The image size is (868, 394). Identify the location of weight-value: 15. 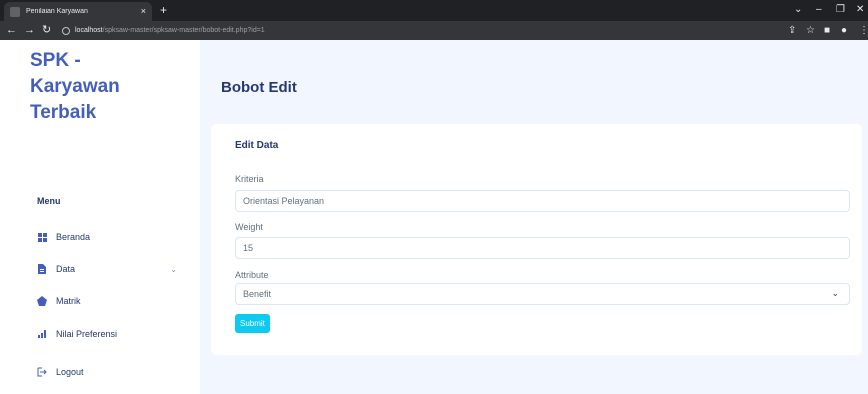
(248, 248).